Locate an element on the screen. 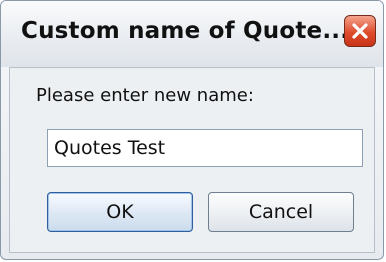 This screenshot has width=386, height=262. cancel-button: Cancel is located at coordinates (281, 212).